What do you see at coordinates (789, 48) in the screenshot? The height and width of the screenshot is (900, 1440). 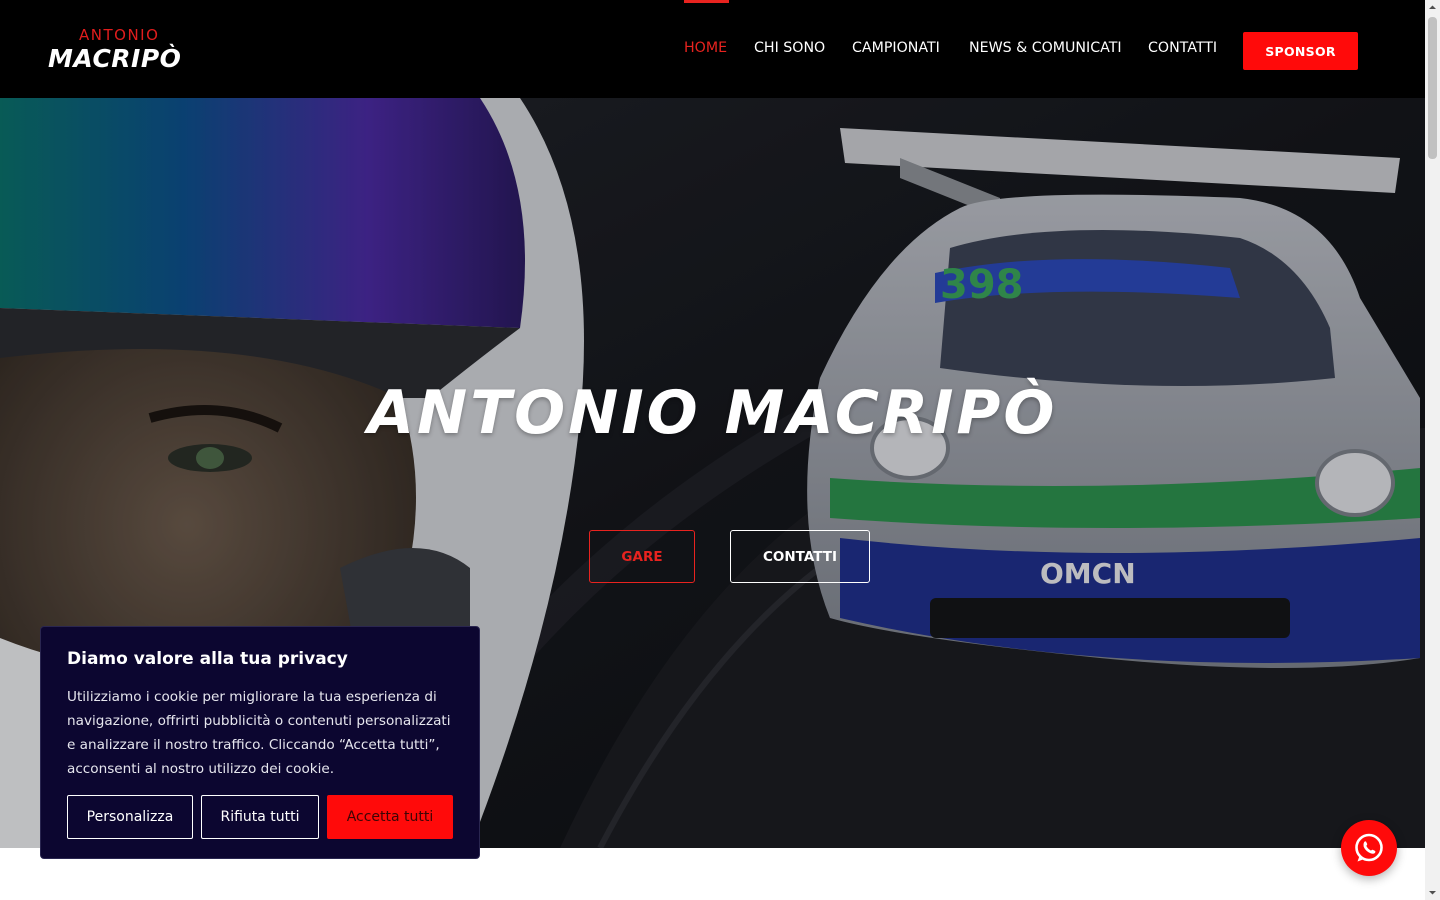 I see `nav-item-chi-sono: CHI SONO` at bounding box center [789, 48].